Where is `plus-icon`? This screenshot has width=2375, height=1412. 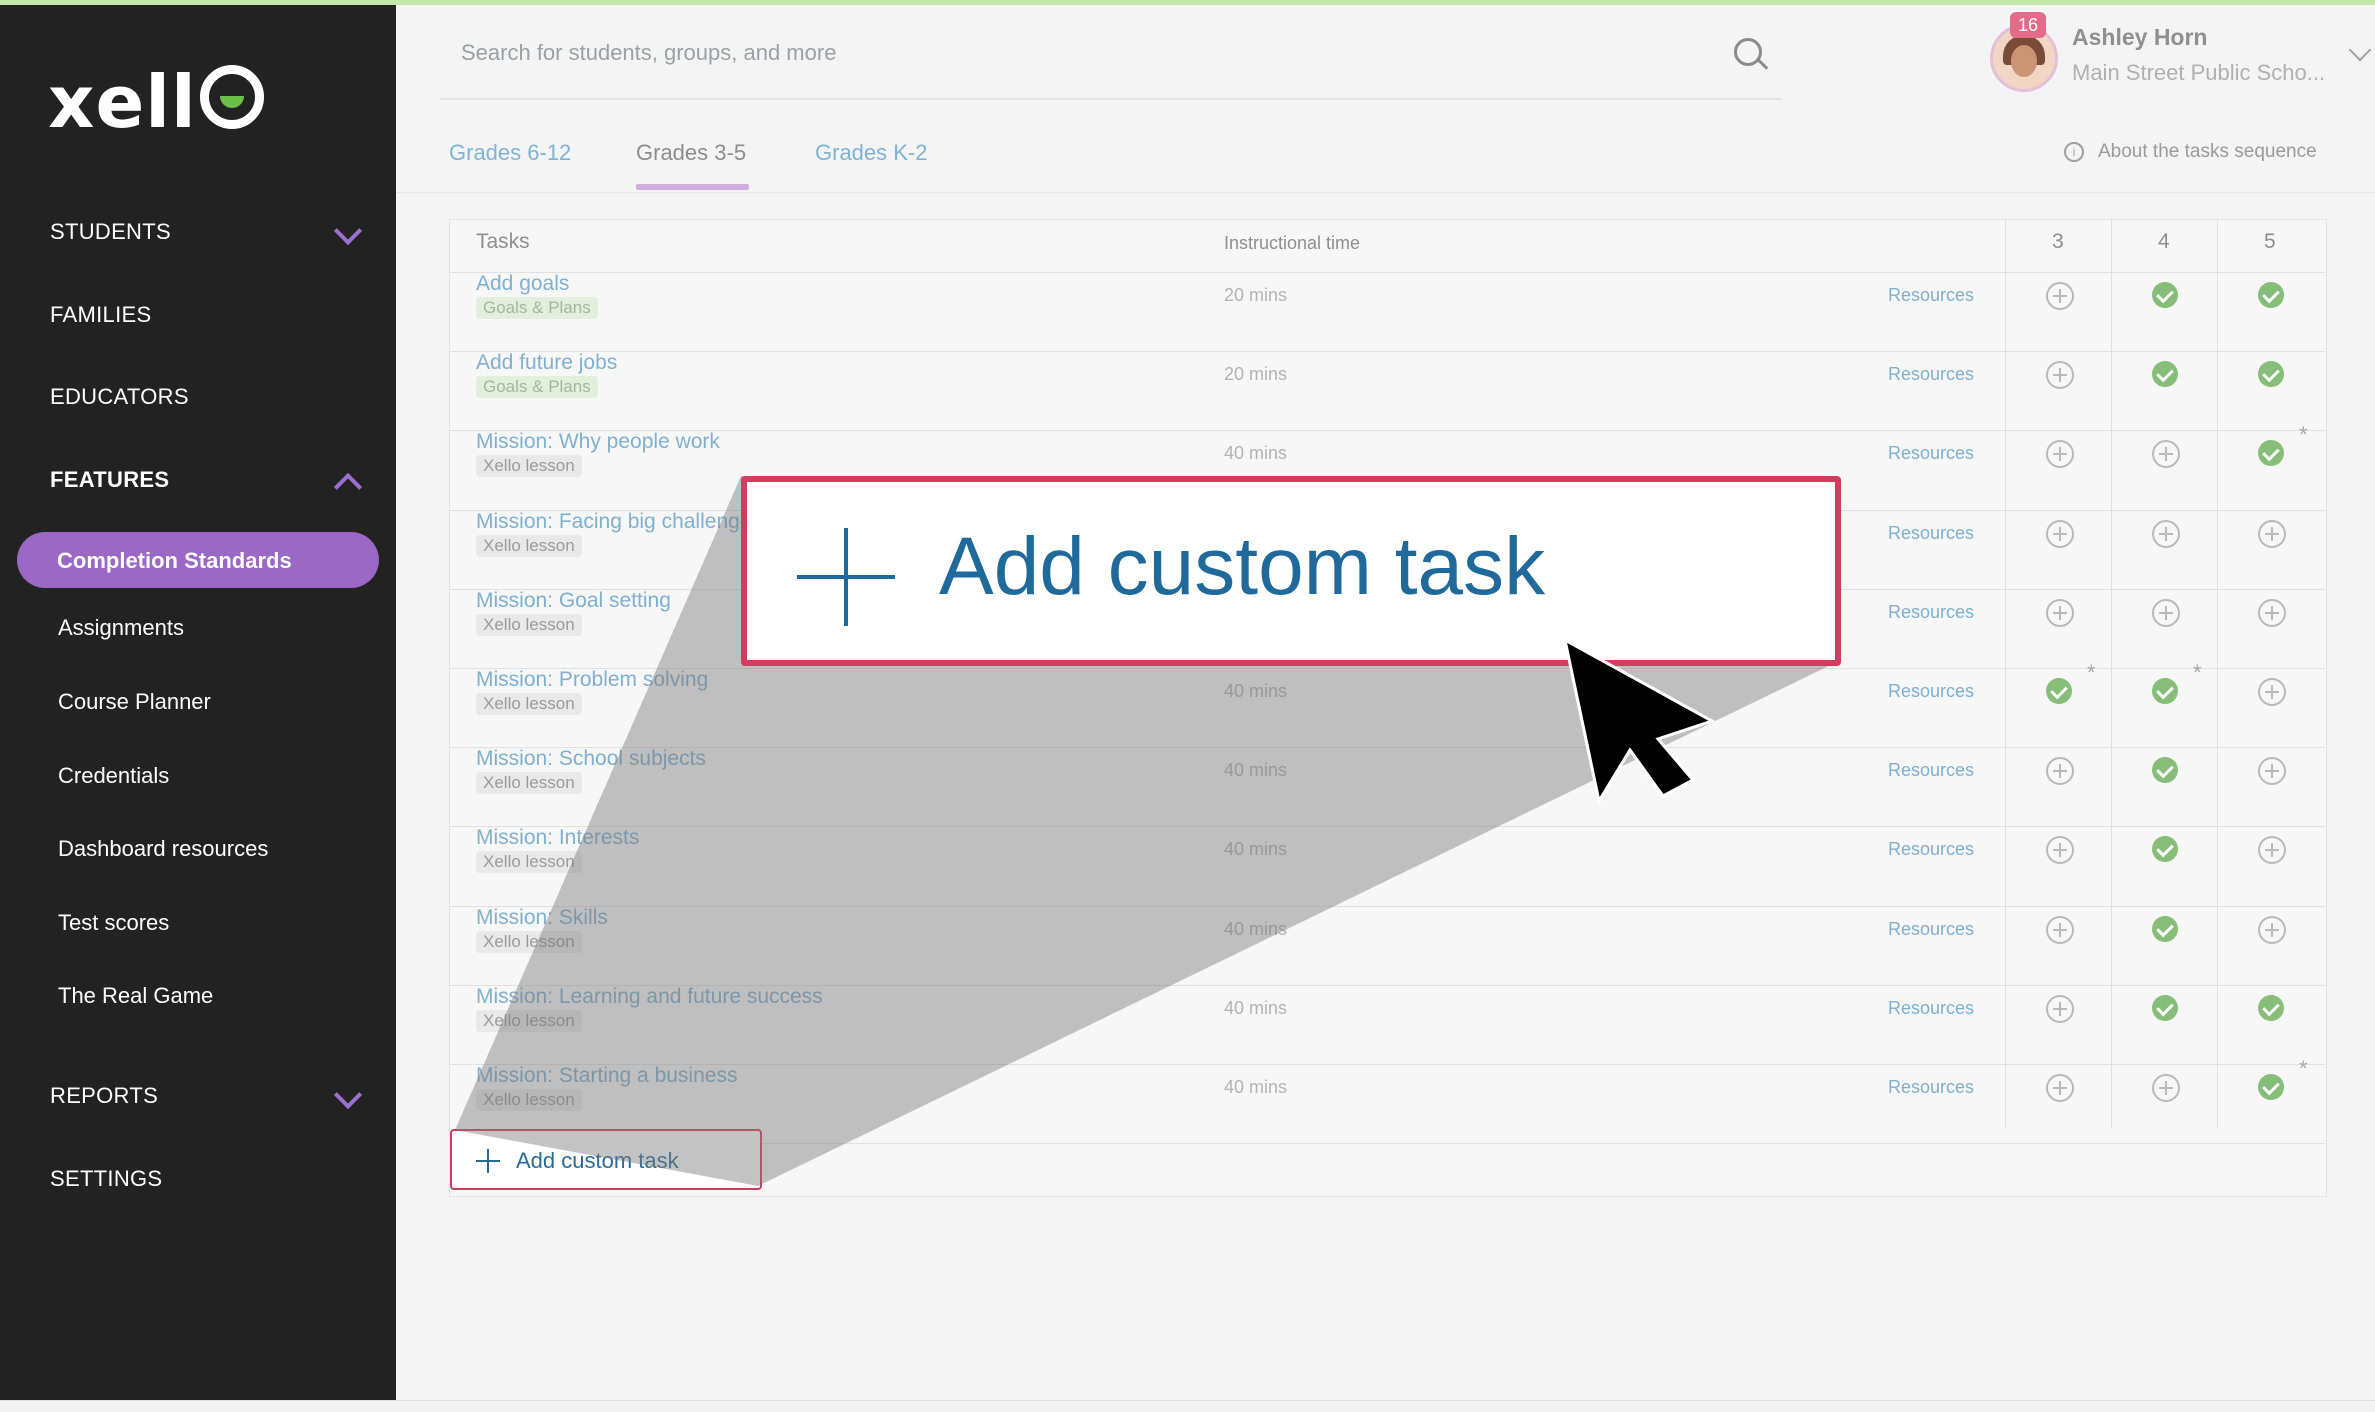
plus-icon is located at coordinates (846, 577).